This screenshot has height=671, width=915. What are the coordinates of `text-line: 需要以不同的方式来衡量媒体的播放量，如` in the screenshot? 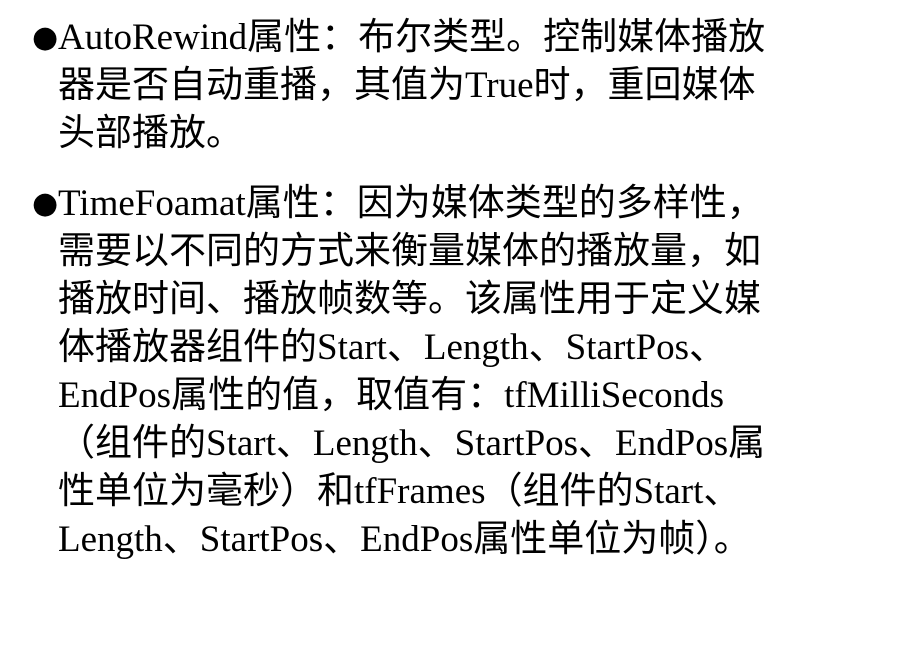 It's located at (409, 251).